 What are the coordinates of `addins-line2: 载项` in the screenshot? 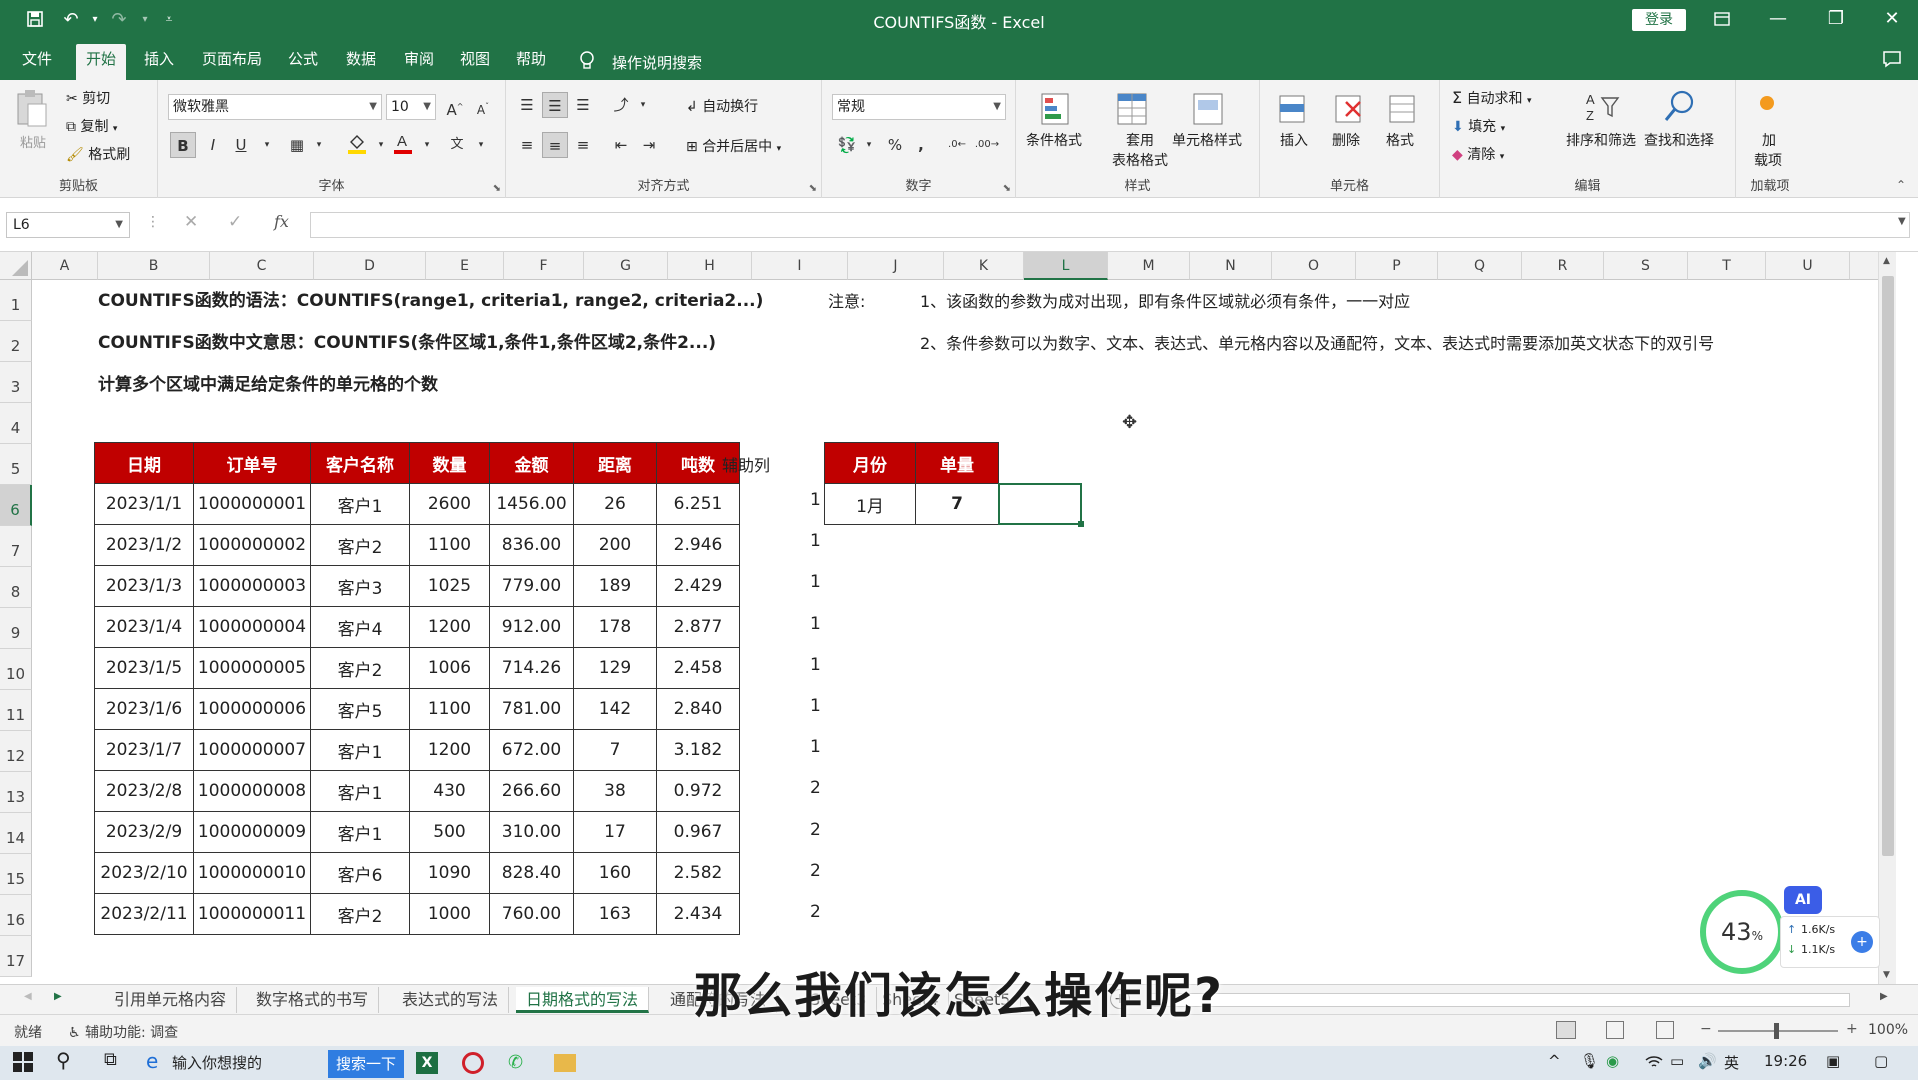 It's located at (1768, 160).